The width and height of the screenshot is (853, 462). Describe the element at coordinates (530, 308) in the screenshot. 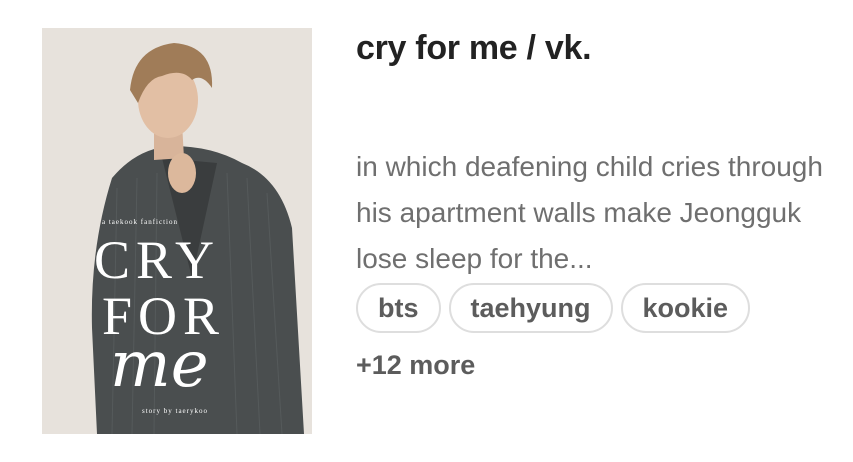

I see `tag-taehyung: taehyung` at that location.